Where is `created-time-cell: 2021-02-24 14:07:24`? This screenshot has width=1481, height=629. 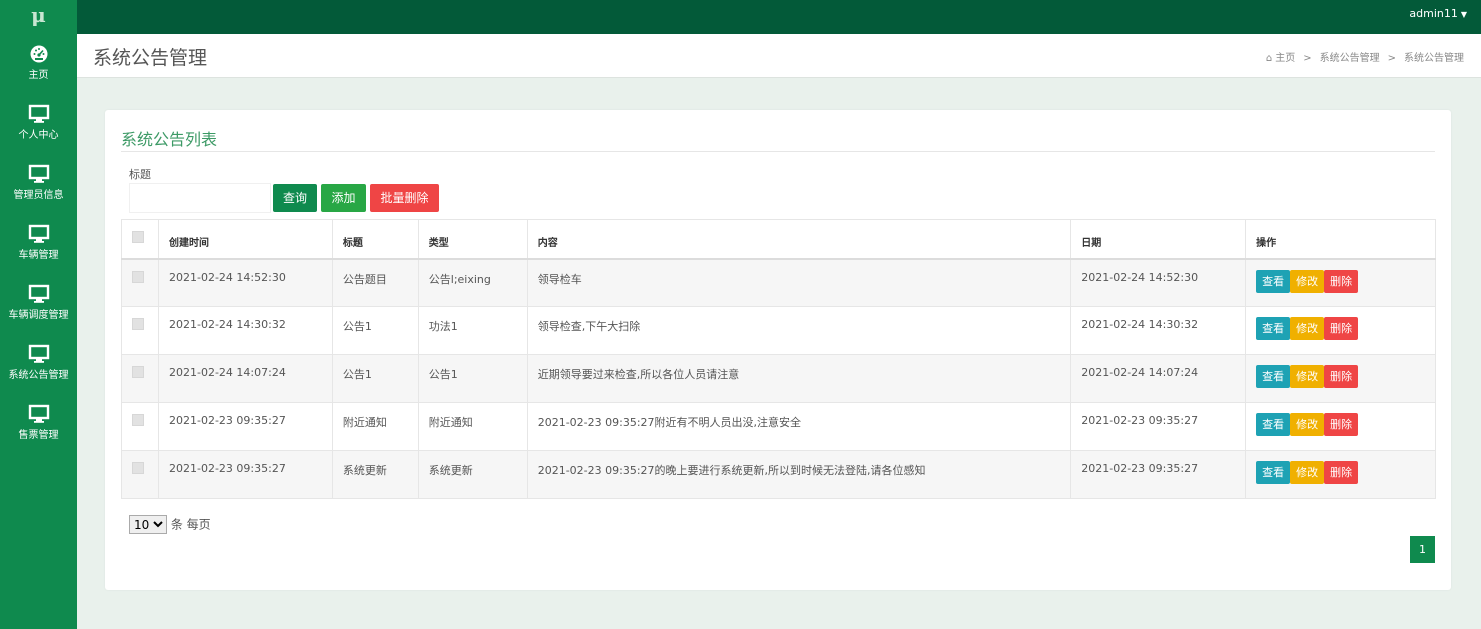
created-time-cell: 2021-02-24 14:07:24 is located at coordinates (245, 378).